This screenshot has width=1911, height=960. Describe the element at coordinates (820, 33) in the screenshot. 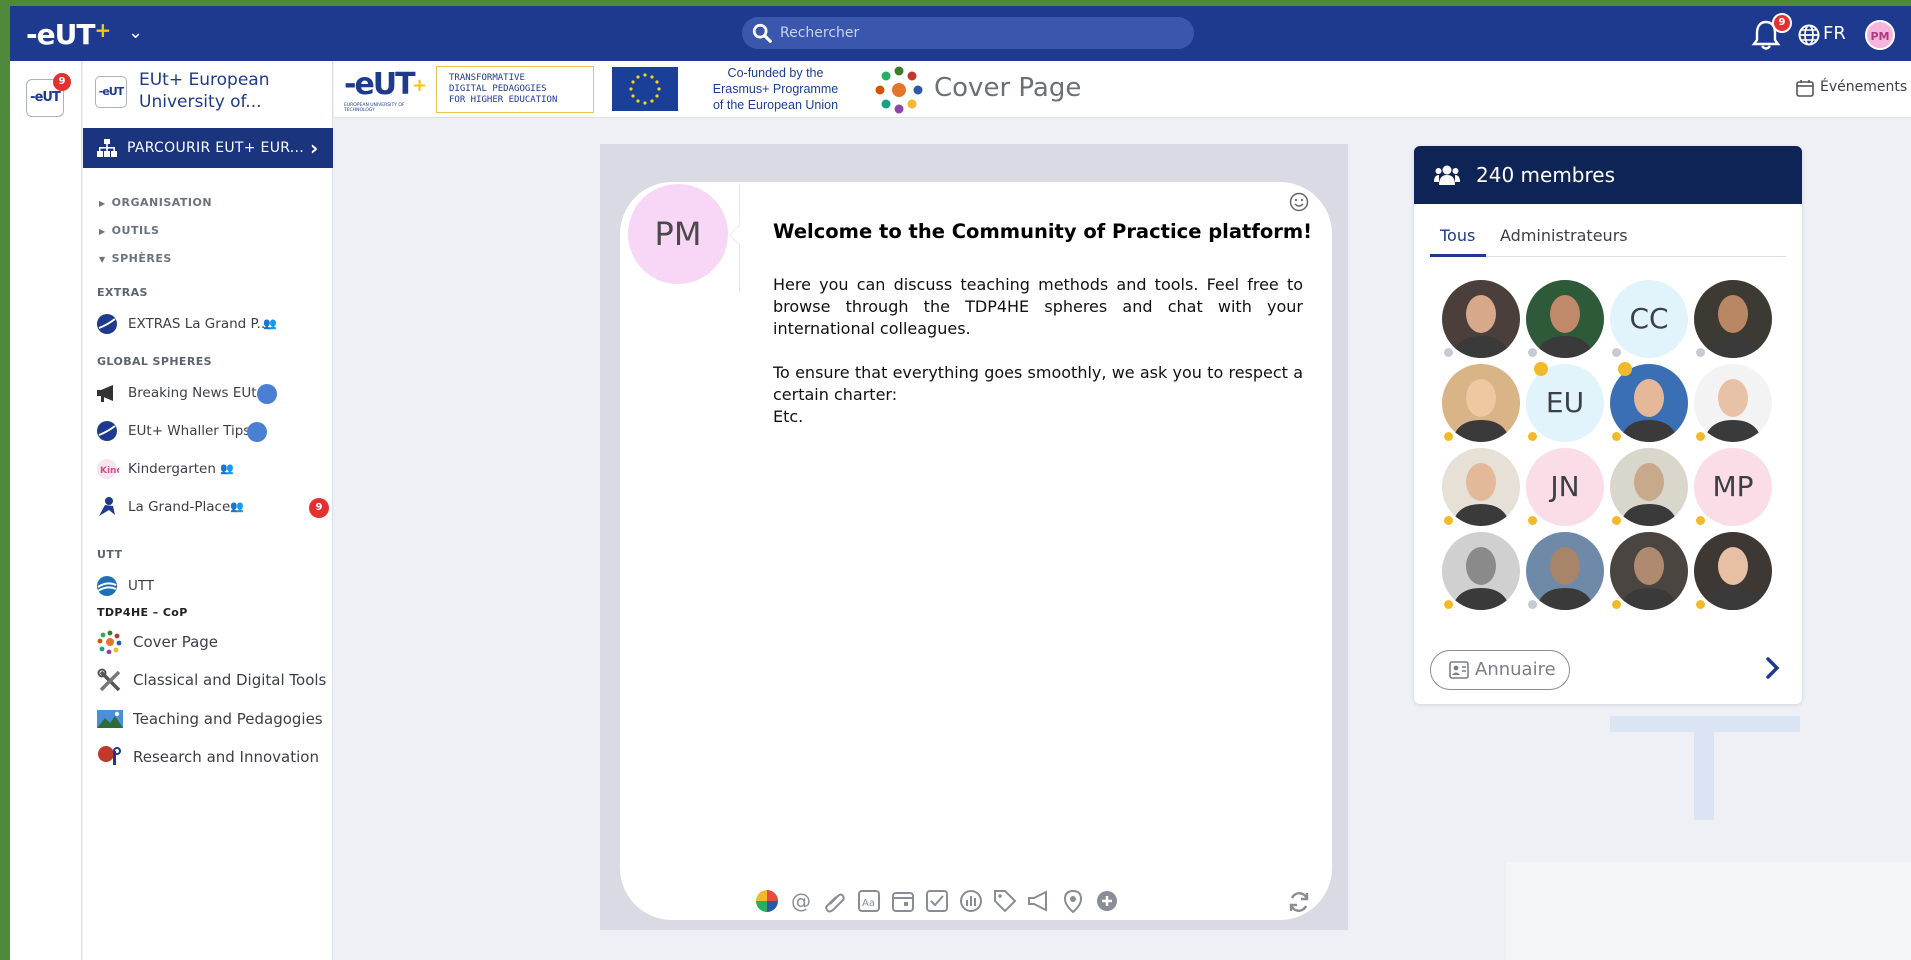

I see `search-placeholder: Rechercher` at that location.